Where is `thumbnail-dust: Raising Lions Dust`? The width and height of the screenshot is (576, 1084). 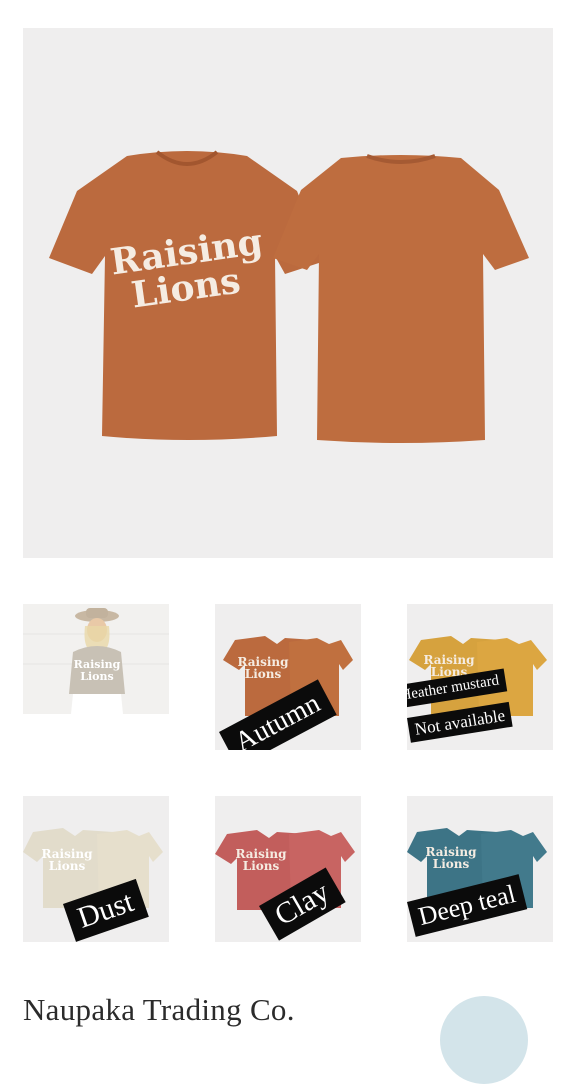
thumbnail-dust: Raising Lions Dust is located at coordinates (96, 869).